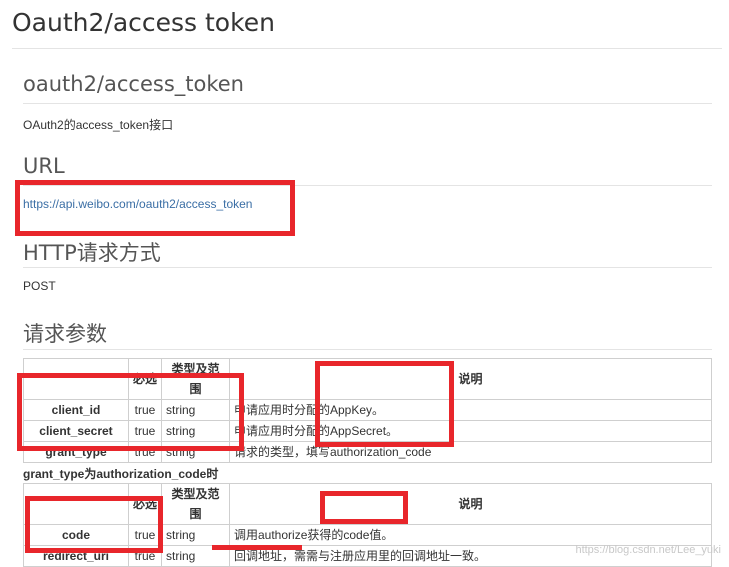 This screenshot has width=729, height=567. Describe the element at coordinates (130, 412) in the screenshot. I see `annotation-box-param-names` at that location.